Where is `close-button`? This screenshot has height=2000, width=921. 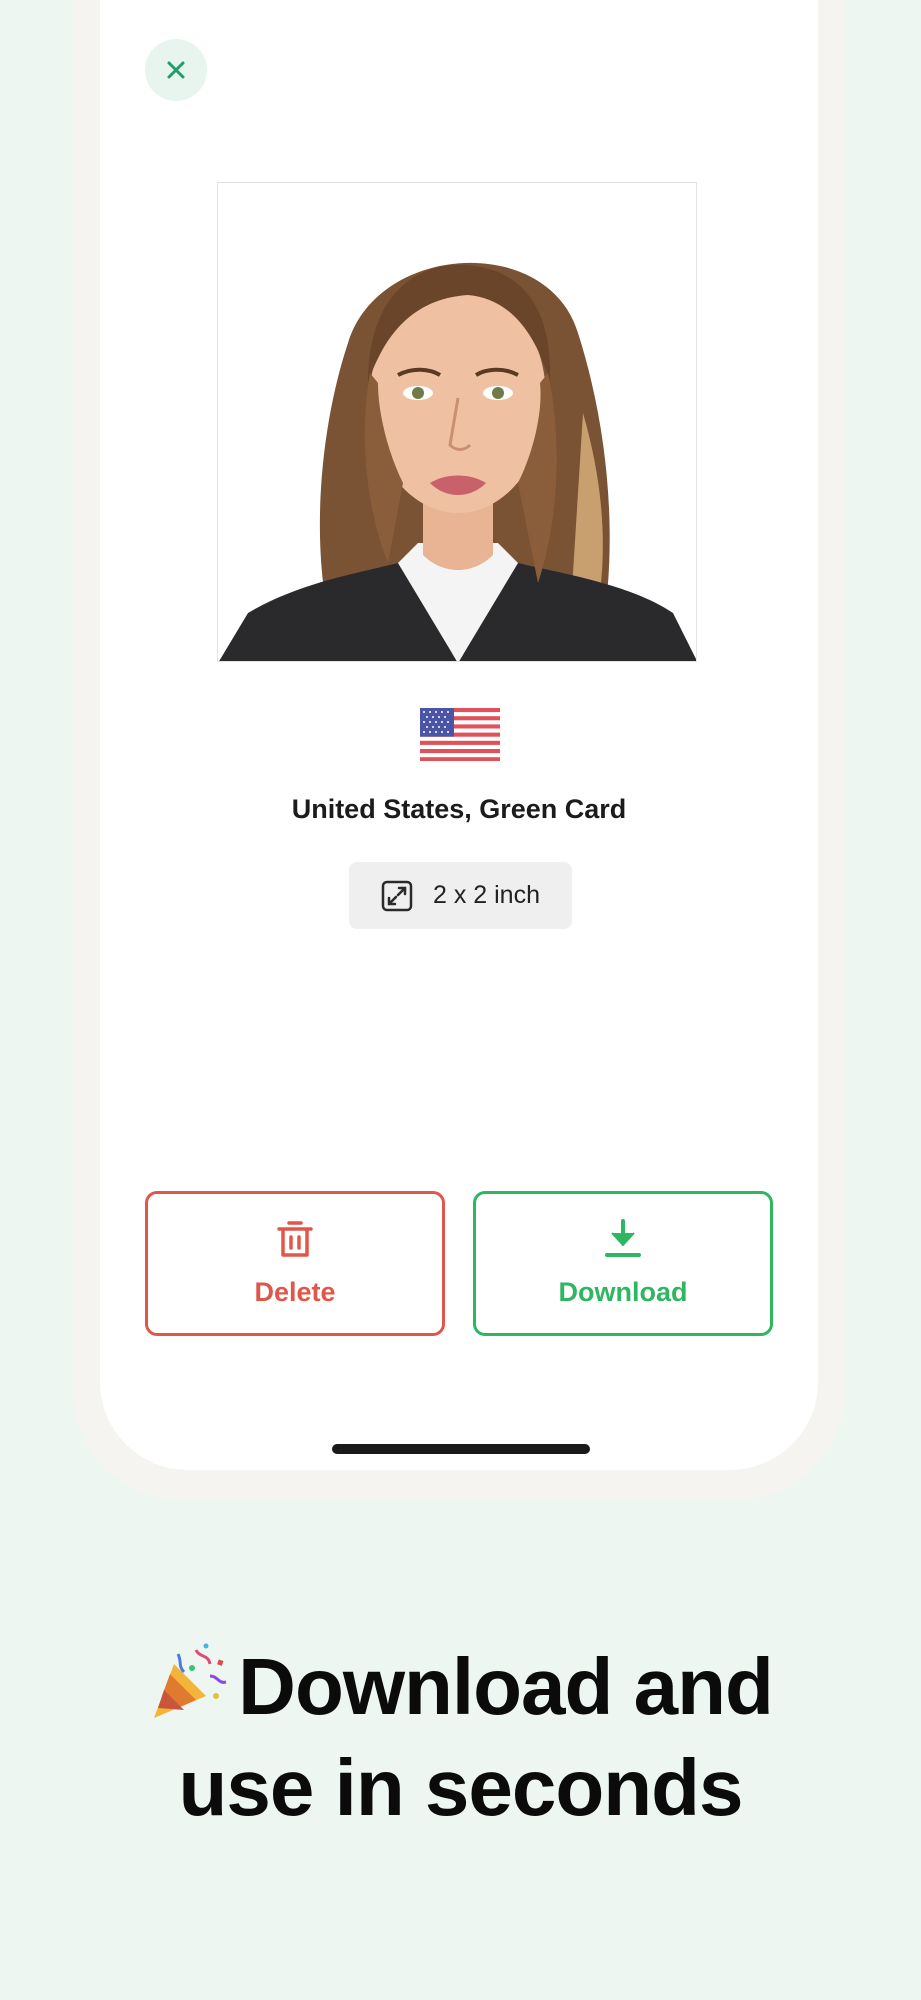
close-button is located at coordinates (176, 70).